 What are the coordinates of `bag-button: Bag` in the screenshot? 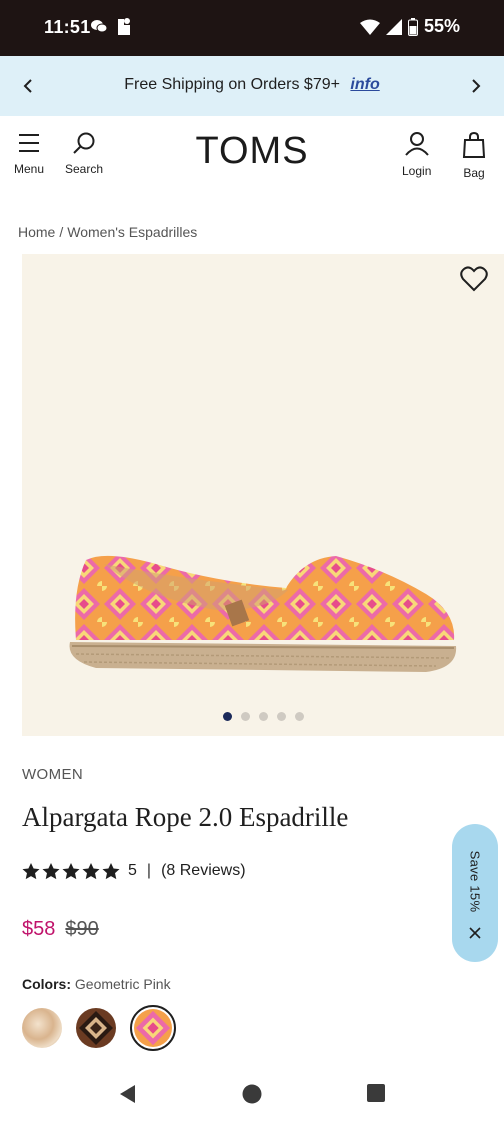 It's located at (474, 156).